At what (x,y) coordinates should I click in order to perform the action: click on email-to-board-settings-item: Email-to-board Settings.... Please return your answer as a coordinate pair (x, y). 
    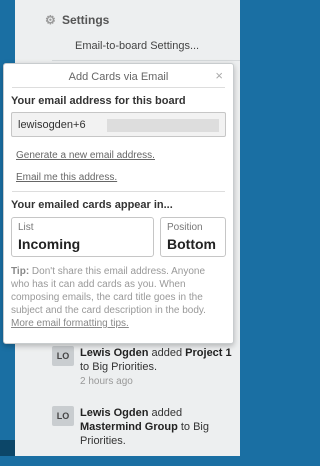
    Looking at the image, I should click on (137, 46).